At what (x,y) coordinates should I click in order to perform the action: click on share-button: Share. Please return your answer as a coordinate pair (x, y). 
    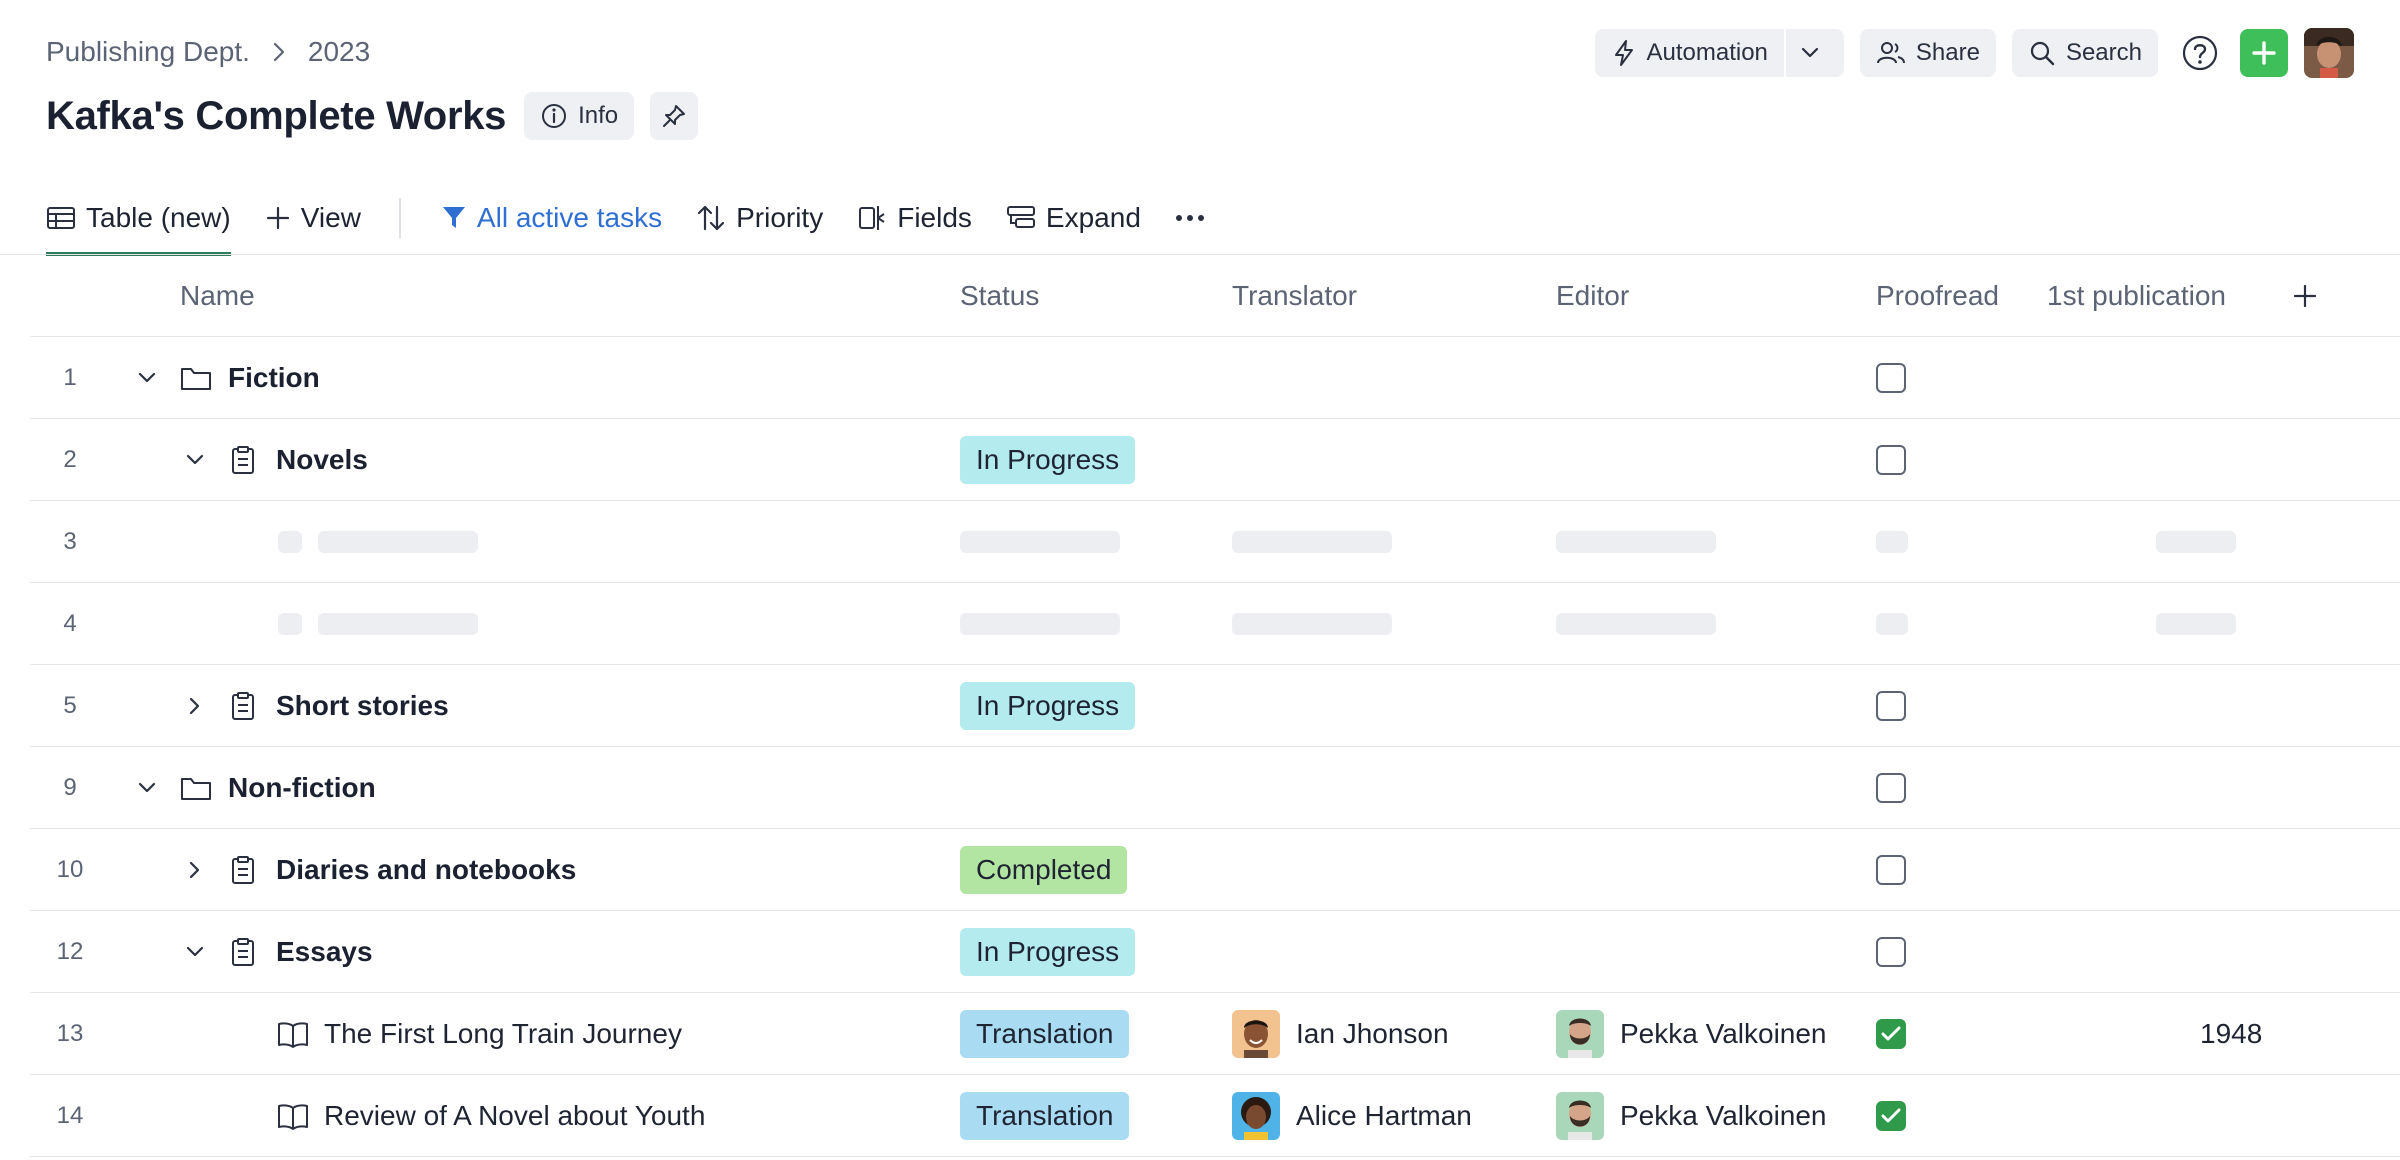
    Looking at the image, I should click on (1927, 53).